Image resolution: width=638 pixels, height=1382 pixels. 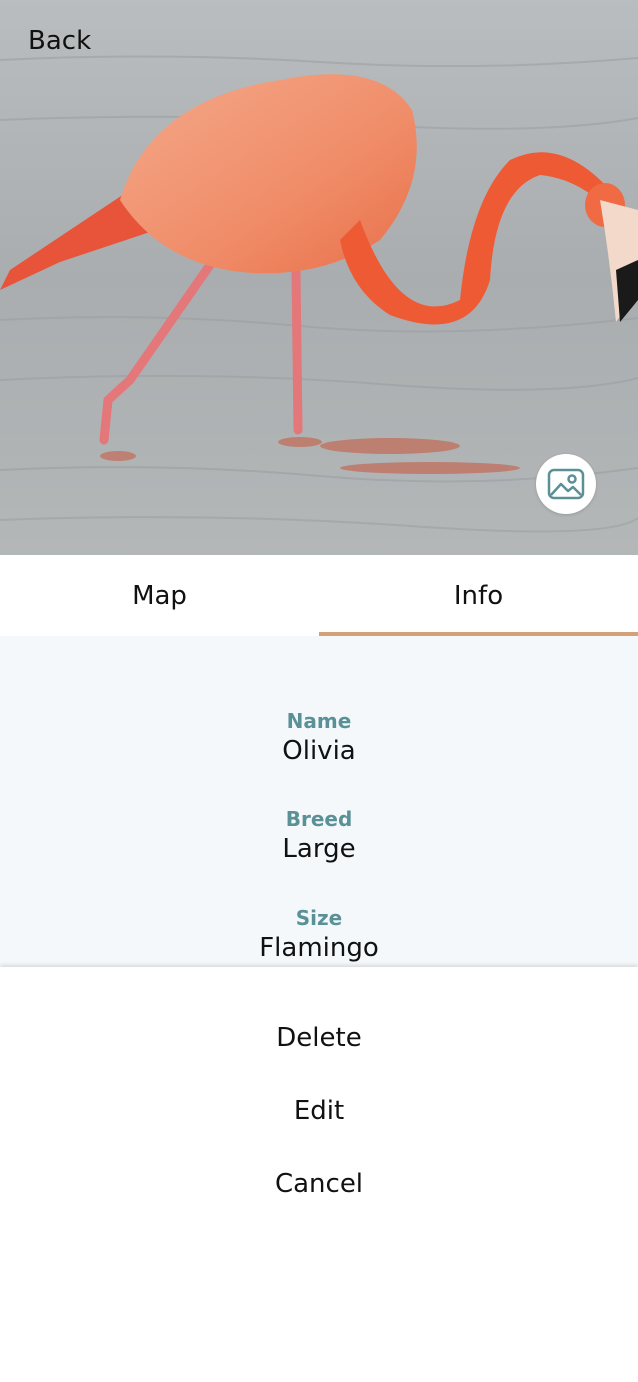 I want to click on info-field-name: Name Olivia, so click(x=319, y=738).